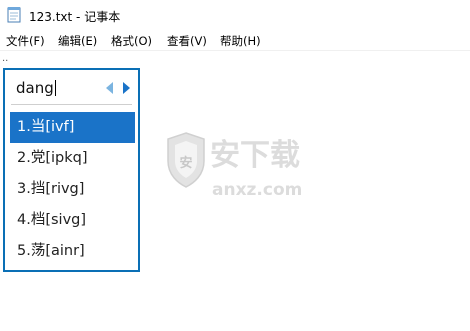 Image resolution: width=470 pixels, height=331 pixels. I want to click on ime-composition: dang, so click(36, 88).